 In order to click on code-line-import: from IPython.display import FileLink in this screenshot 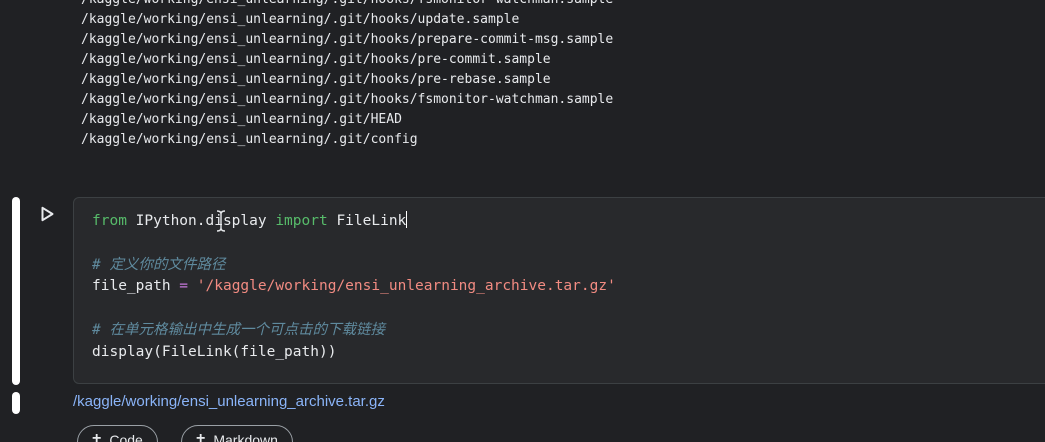, I will do `click(250, 221)`.